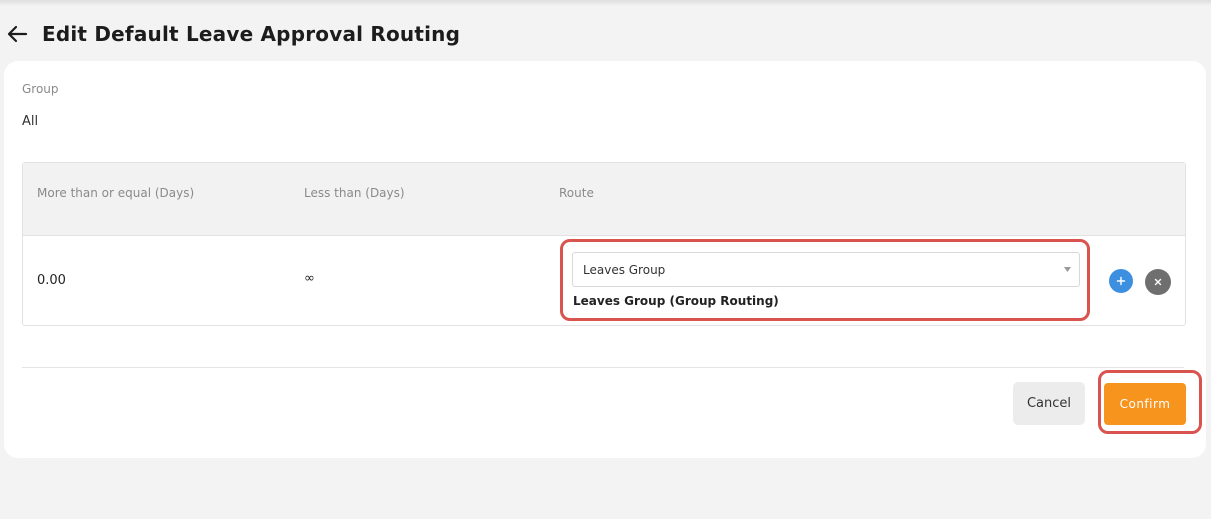 The width and height of the screenshot is (1211, 519). I want to click on group-value: All, so click(30, 121).